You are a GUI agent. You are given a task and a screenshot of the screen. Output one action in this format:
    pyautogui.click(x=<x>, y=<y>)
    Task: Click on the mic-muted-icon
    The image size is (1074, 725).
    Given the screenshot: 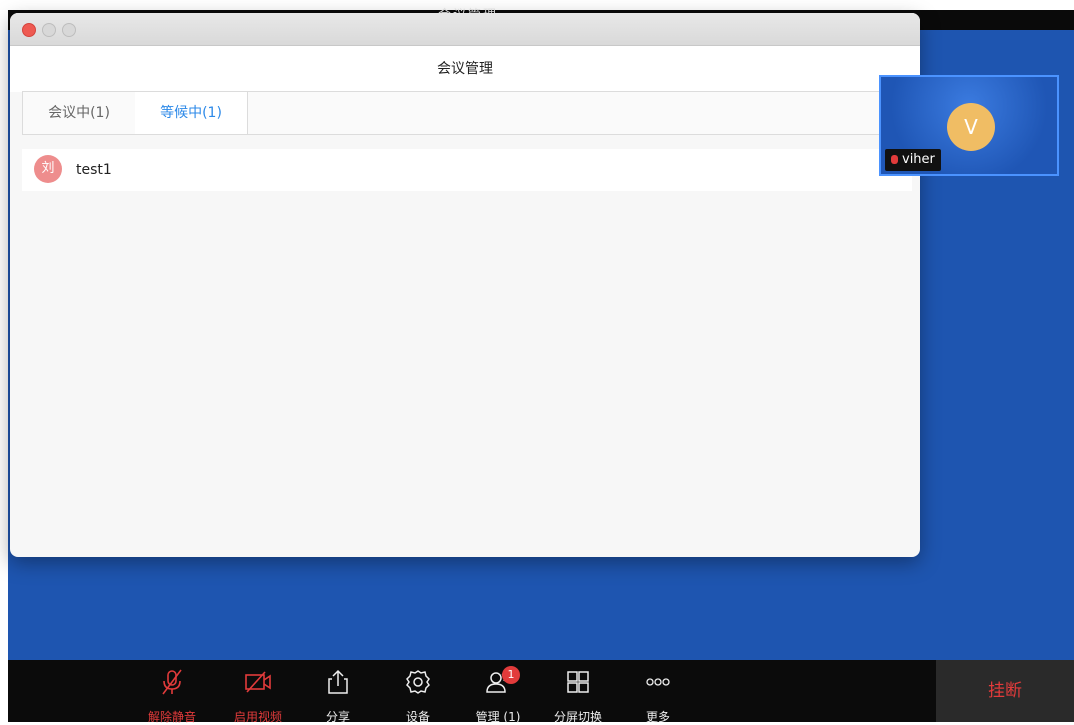 What is the action you would take?
    pyautogui.click(x=894, y=159)
    